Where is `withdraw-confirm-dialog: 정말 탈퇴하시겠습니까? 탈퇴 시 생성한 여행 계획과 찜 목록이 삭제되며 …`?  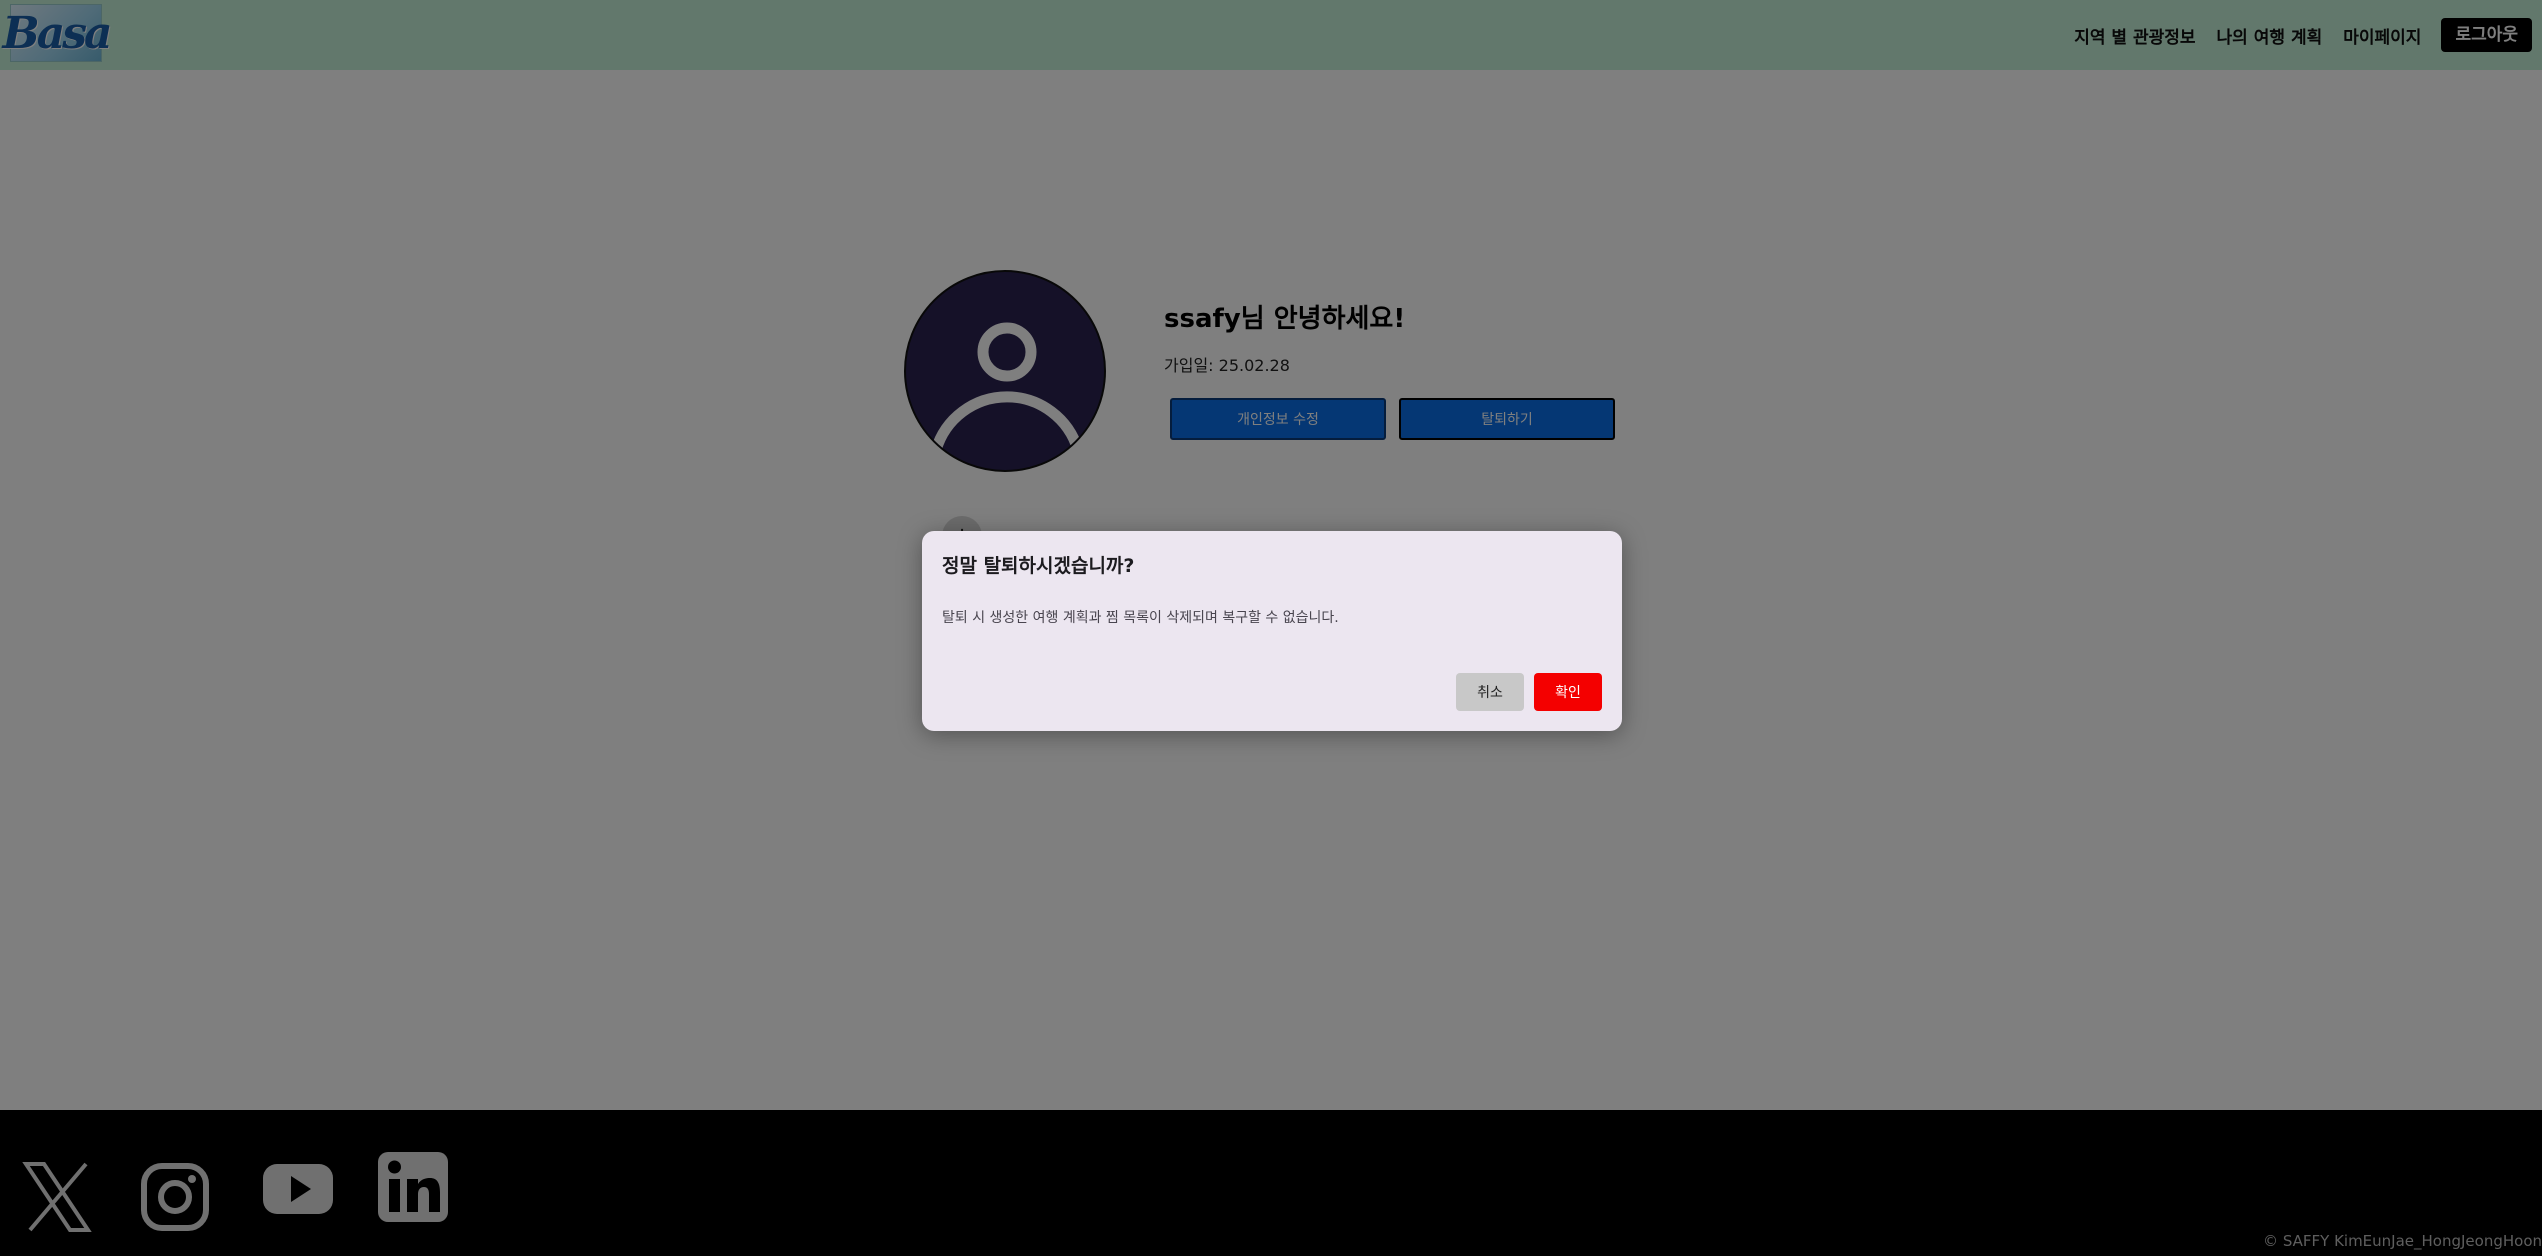
withdraw-confirm-dialog: 정말 탈퇴하시겠습니까? 탈퇴 시 생성한 여행 계획과 찜 목록이 삭제되며 … is located at coordinates (1272, 631).